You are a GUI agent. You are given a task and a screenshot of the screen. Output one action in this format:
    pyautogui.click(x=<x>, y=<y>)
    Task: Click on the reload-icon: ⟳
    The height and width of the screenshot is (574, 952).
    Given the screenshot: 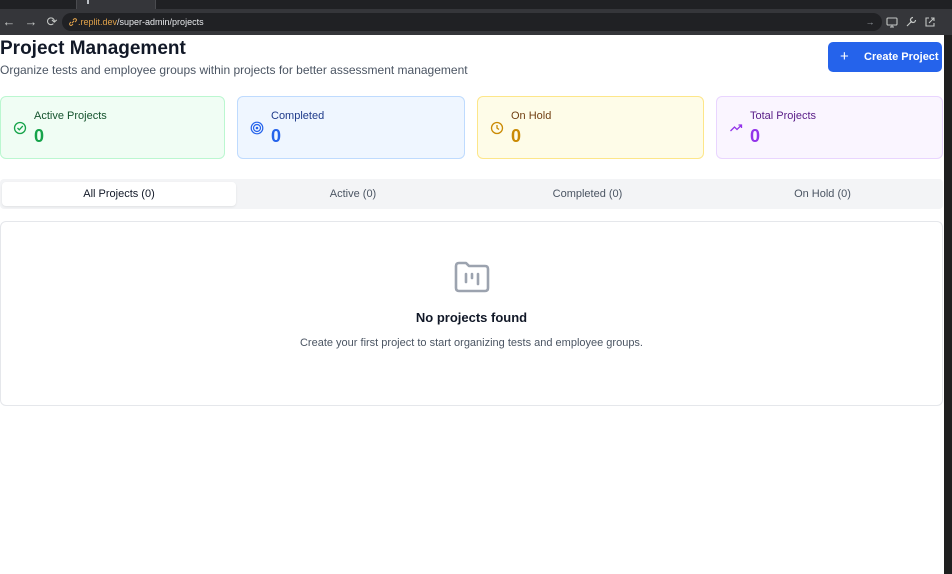 What is the action you would take?
    pyautogui.click(x=52, y=22)
    